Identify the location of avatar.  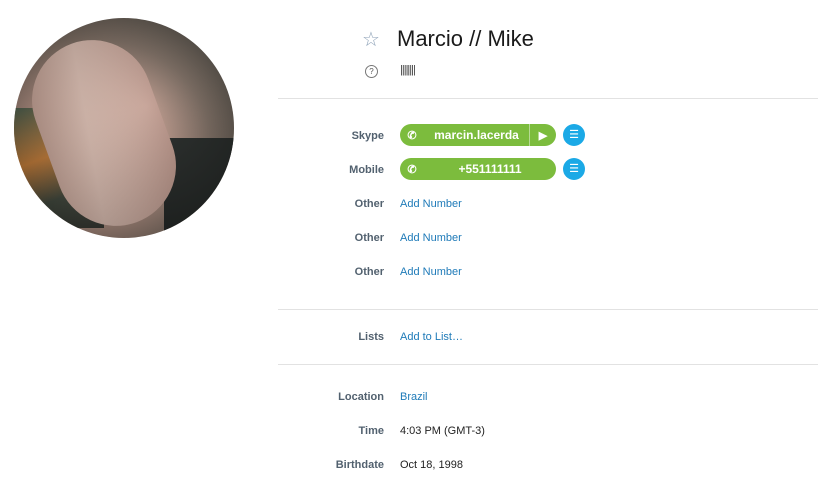
(124, 128).